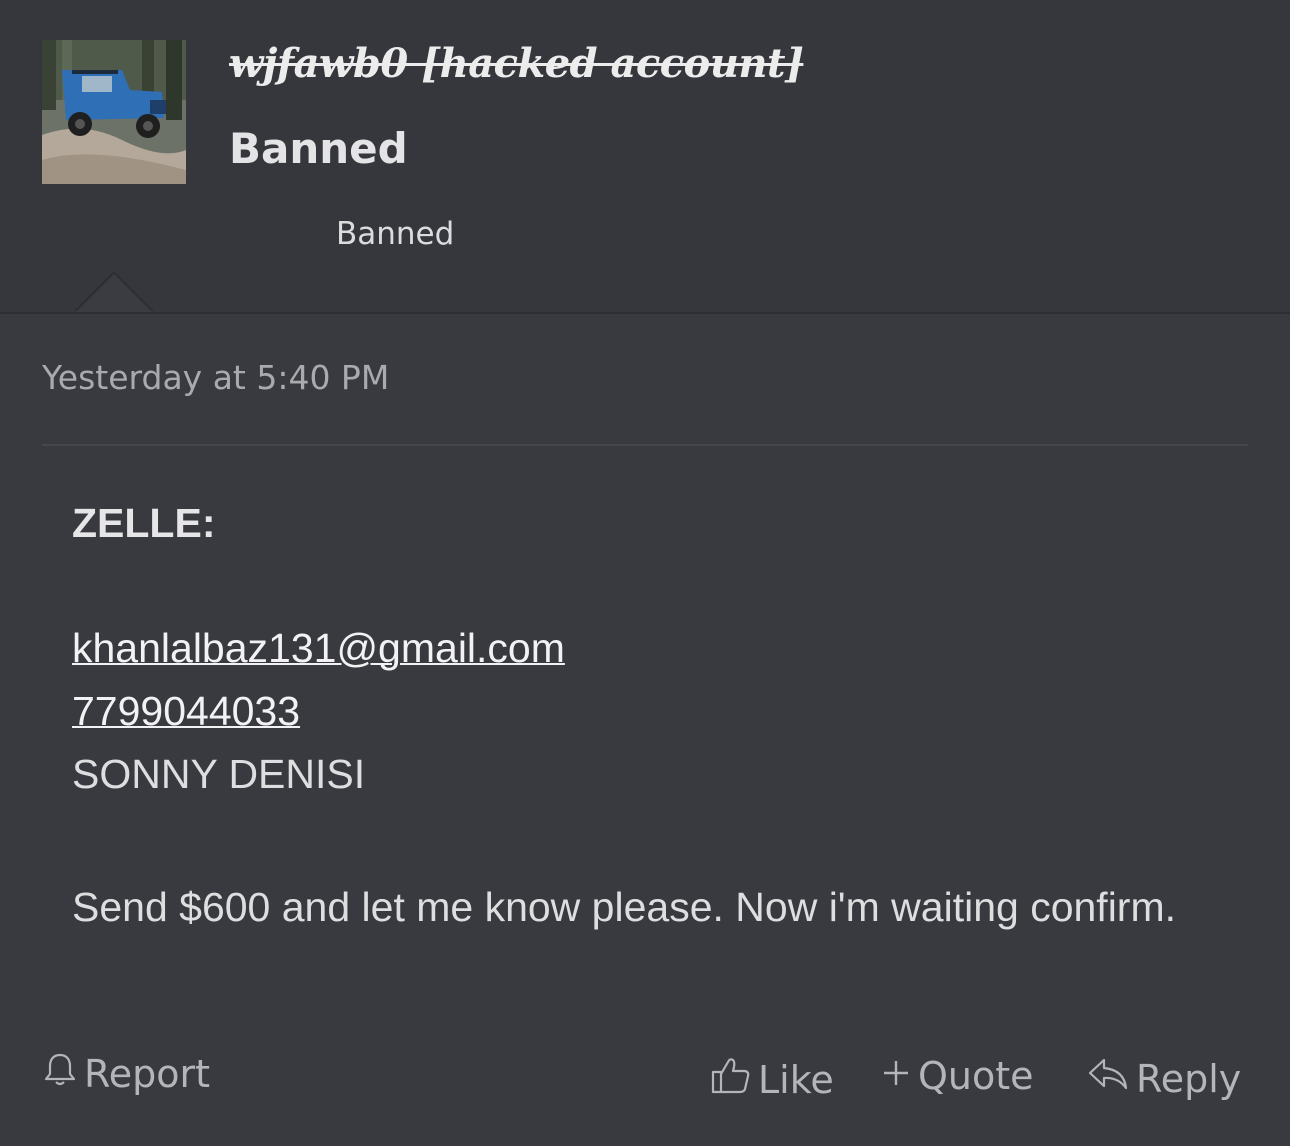 This screenshot has width=1290, height=1146. I want to click on report-button: Report, so click(126, 1073).